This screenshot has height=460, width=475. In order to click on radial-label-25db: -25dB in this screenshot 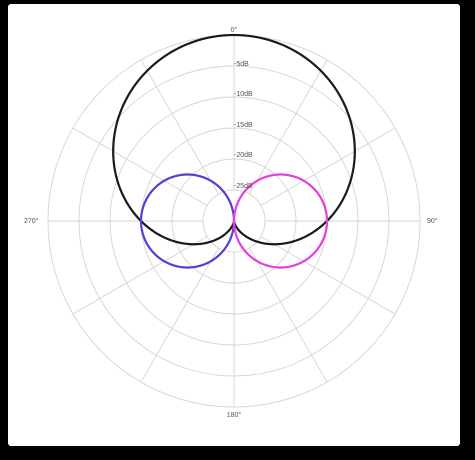, I will do `click(243, 186)`.